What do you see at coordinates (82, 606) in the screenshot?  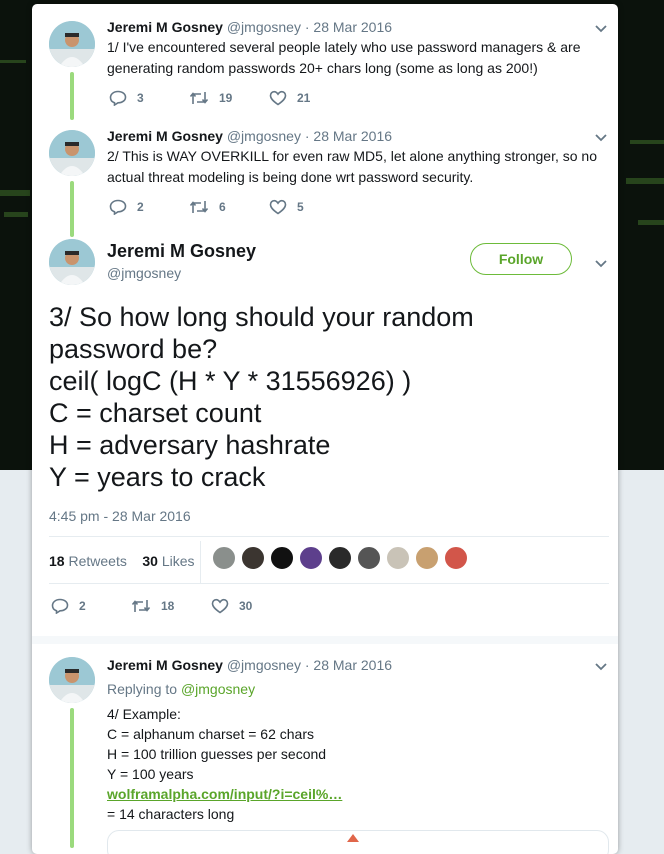 I see `reply-count: 2` at bounding box center [82, 606].